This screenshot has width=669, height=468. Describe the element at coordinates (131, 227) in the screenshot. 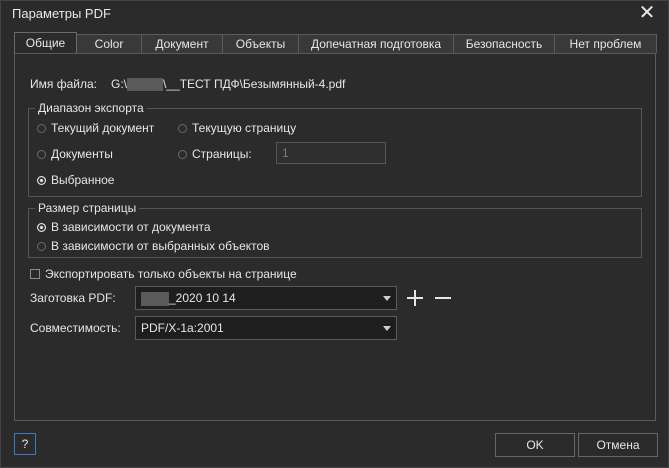

I see `radio-page-size-document-label: В зависимости от документа` at that location.